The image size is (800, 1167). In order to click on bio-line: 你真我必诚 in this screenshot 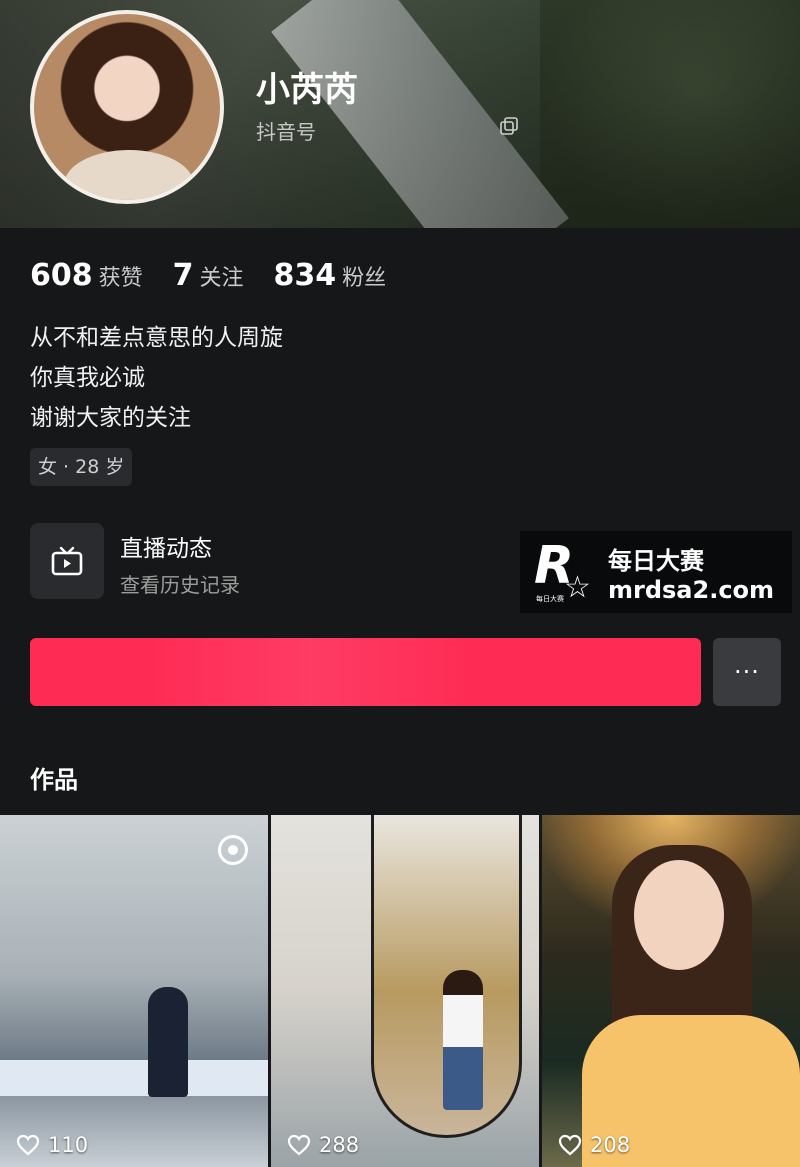, I will do `click(87, 378)`.